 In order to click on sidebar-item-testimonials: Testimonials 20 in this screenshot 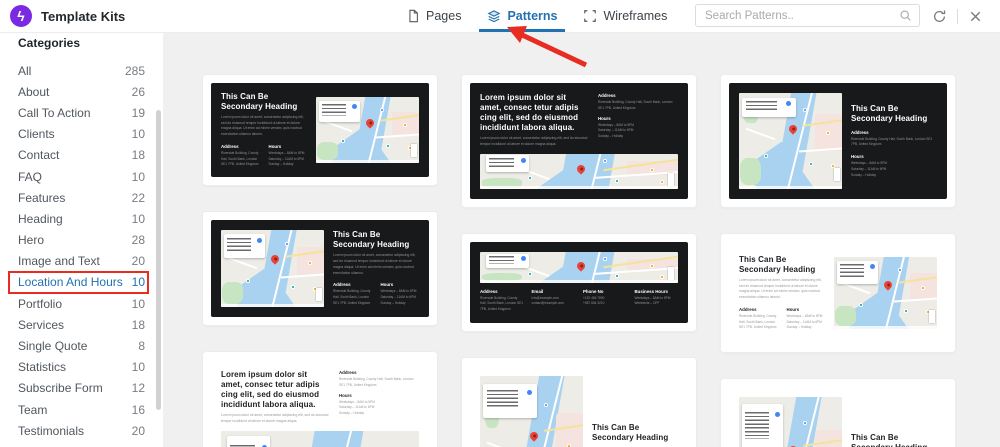, I will do `click(81, 430)`.